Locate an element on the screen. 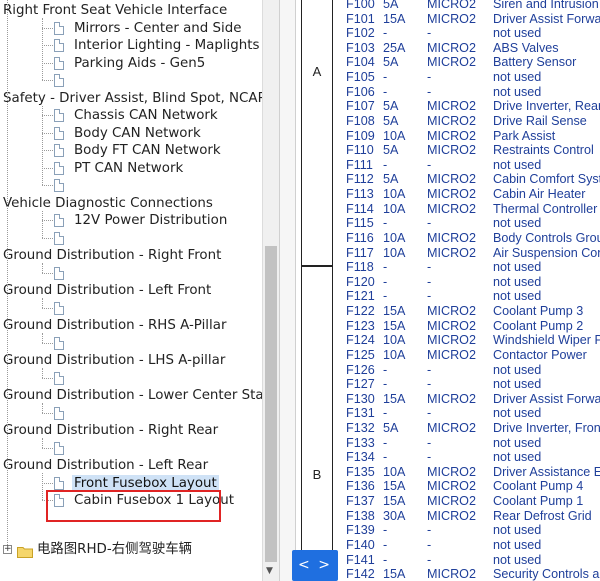 Image resolution: width=600 pixels, height=581 pixels. tree-item-label: Parking Aids - Gen5 is located at coordinates (140, 63).